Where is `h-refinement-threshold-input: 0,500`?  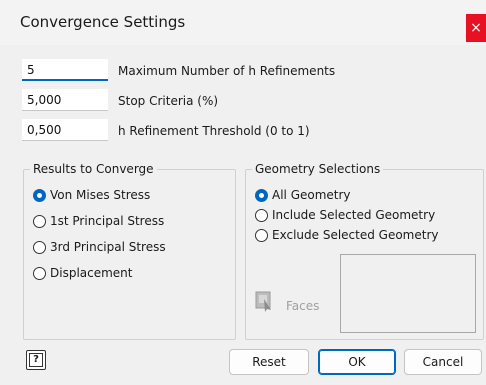 h-refinement-threshold-input: 0,500 is located at coordinates (65, 130).